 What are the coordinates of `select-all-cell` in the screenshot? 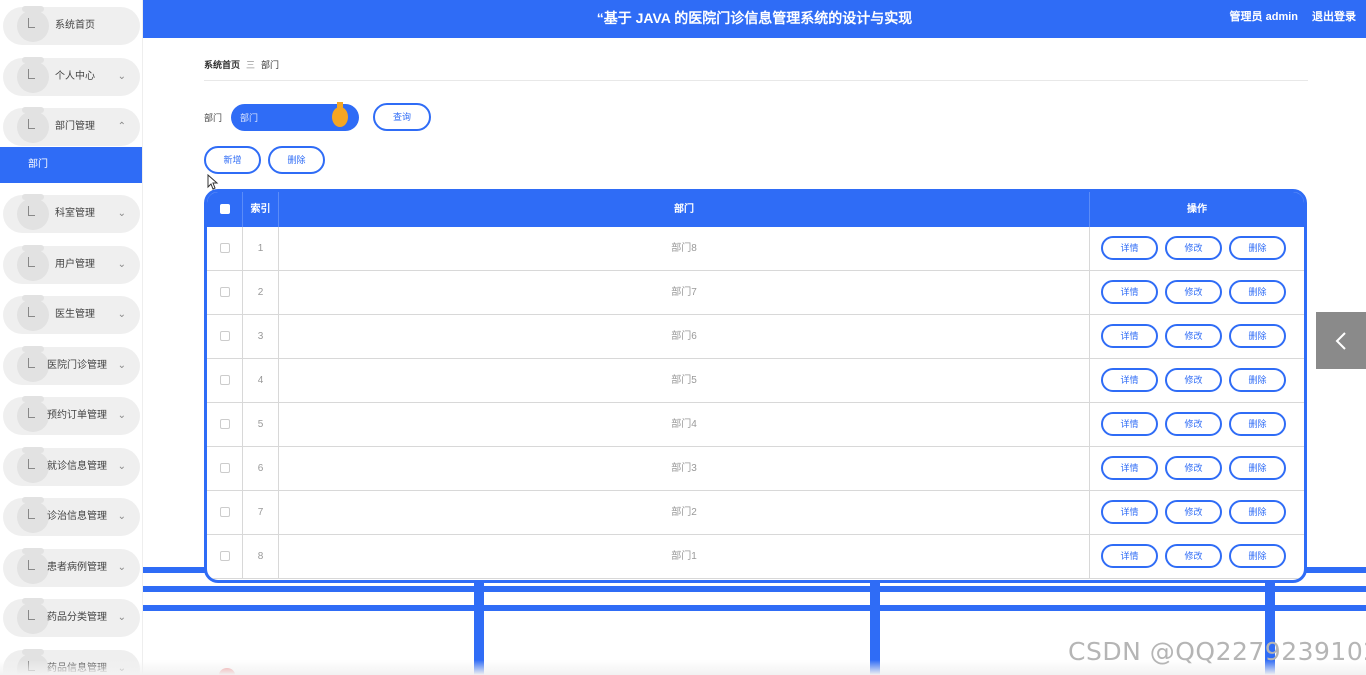 It's located at (225, 209).